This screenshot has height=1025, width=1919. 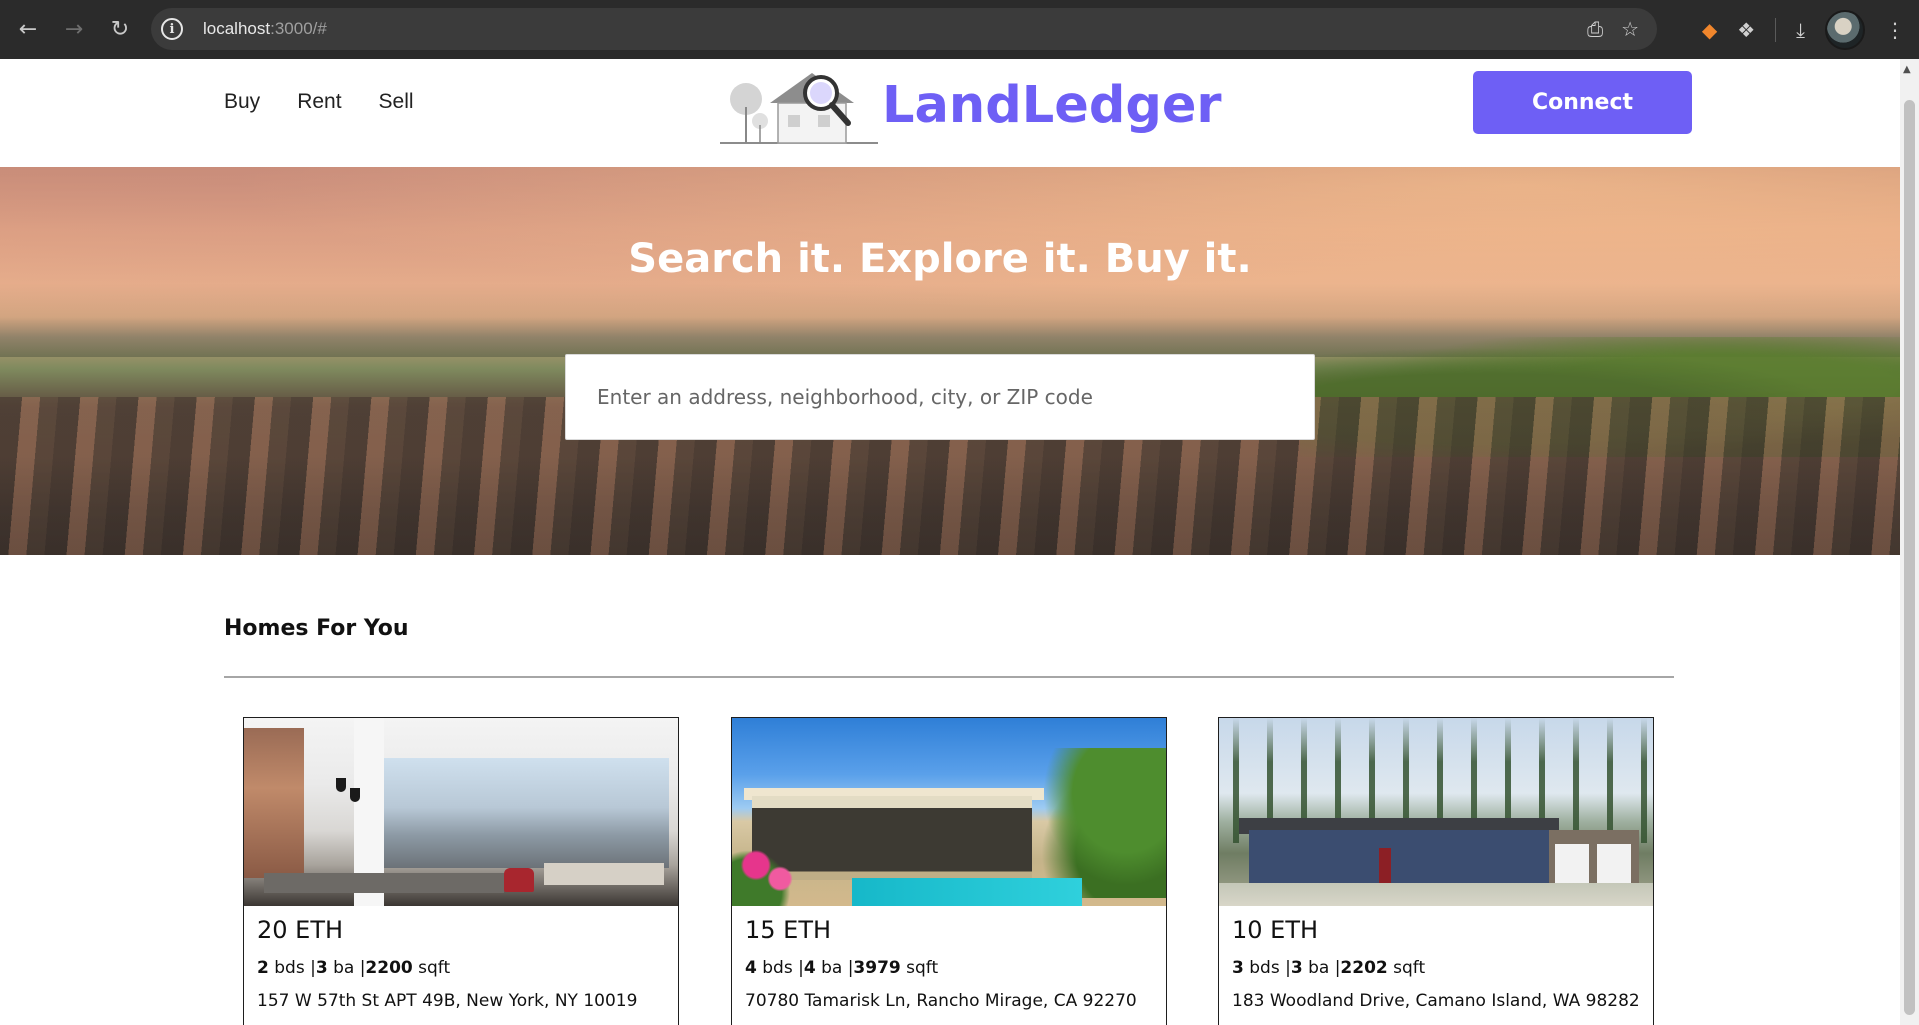 What do you see at coordinates (298, 28) in the screenshot?
I see `url-path: :3000/#` at bounding box center [298, 28].